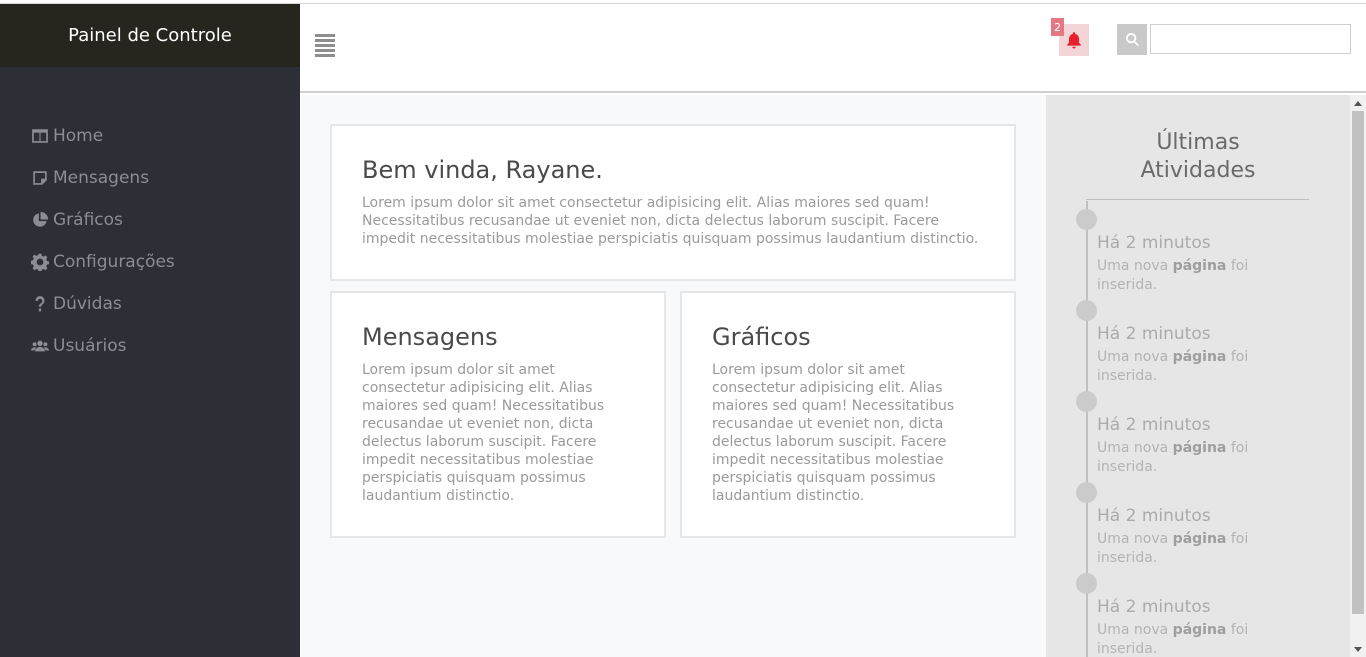  Describe the element at coordinates (40, 178) in the screenshot. I see `note-icon` at that location.